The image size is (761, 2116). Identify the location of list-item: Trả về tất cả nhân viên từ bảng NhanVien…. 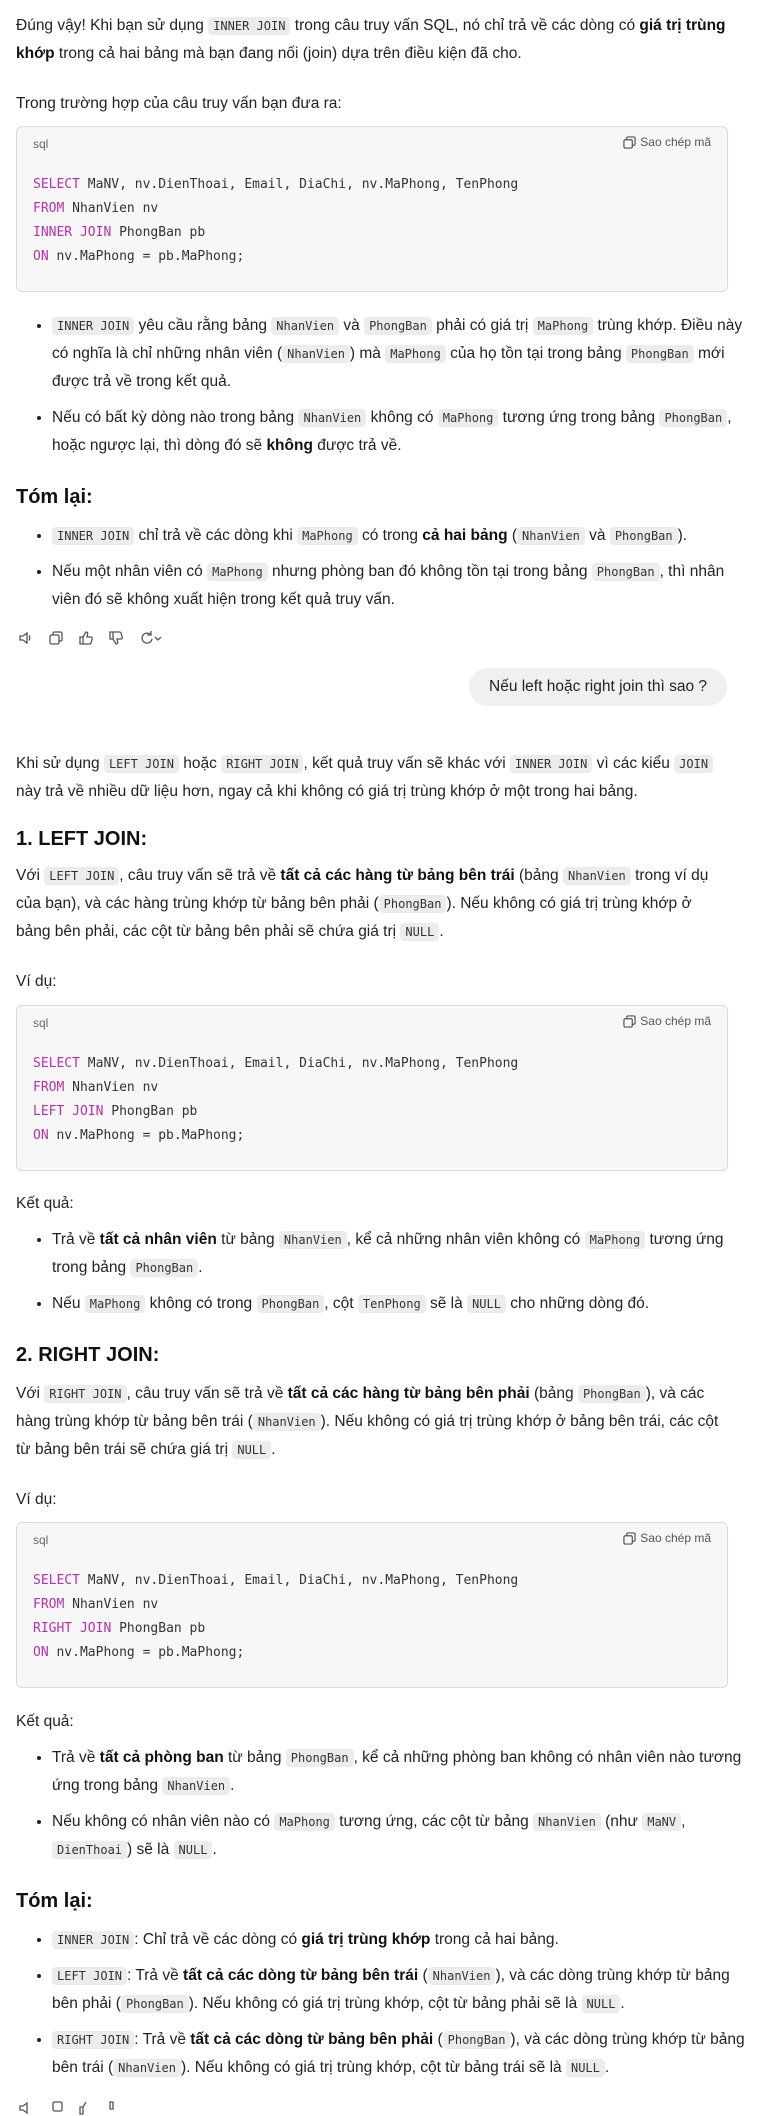
(402, 1254).